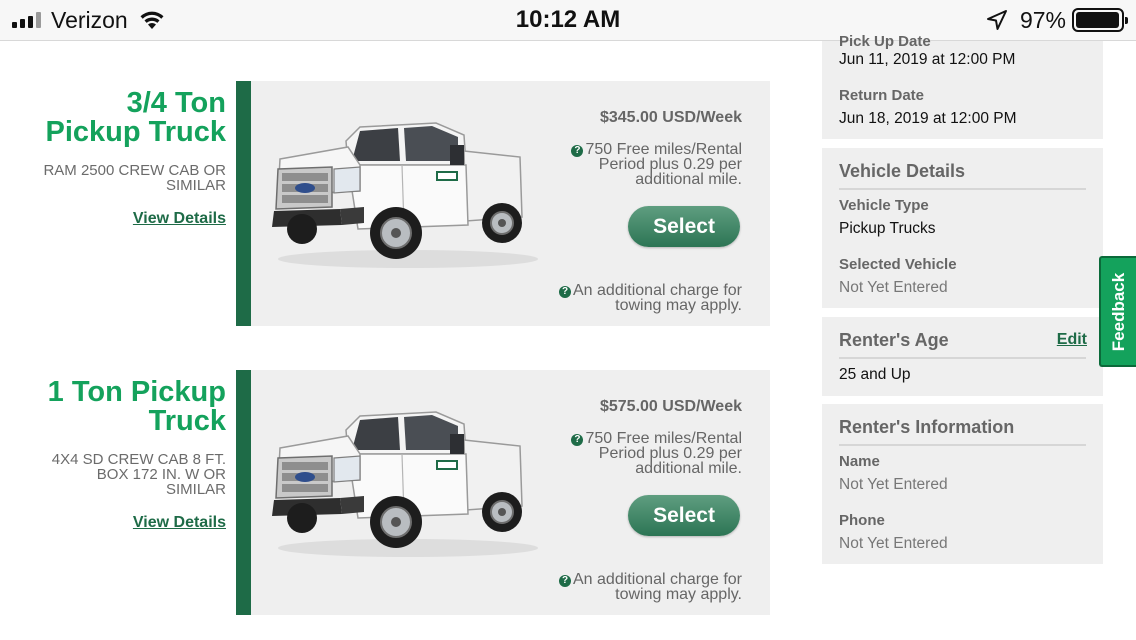 The image size is (1136, 640). I want to click on battery-fill, so click(1097, 20).